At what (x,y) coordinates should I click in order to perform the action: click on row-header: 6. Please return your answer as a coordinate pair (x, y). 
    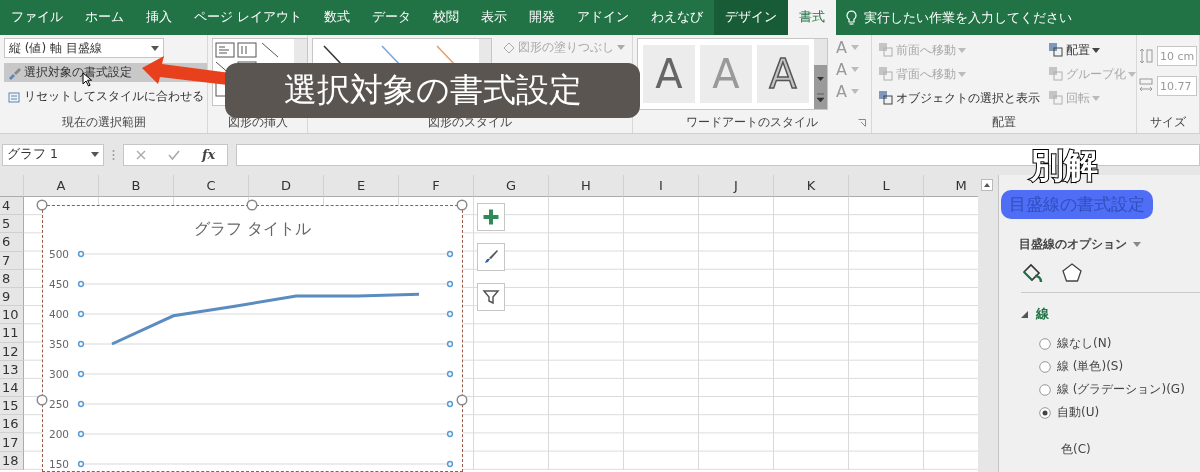
    Looking at the image, I should click on (12, 242).